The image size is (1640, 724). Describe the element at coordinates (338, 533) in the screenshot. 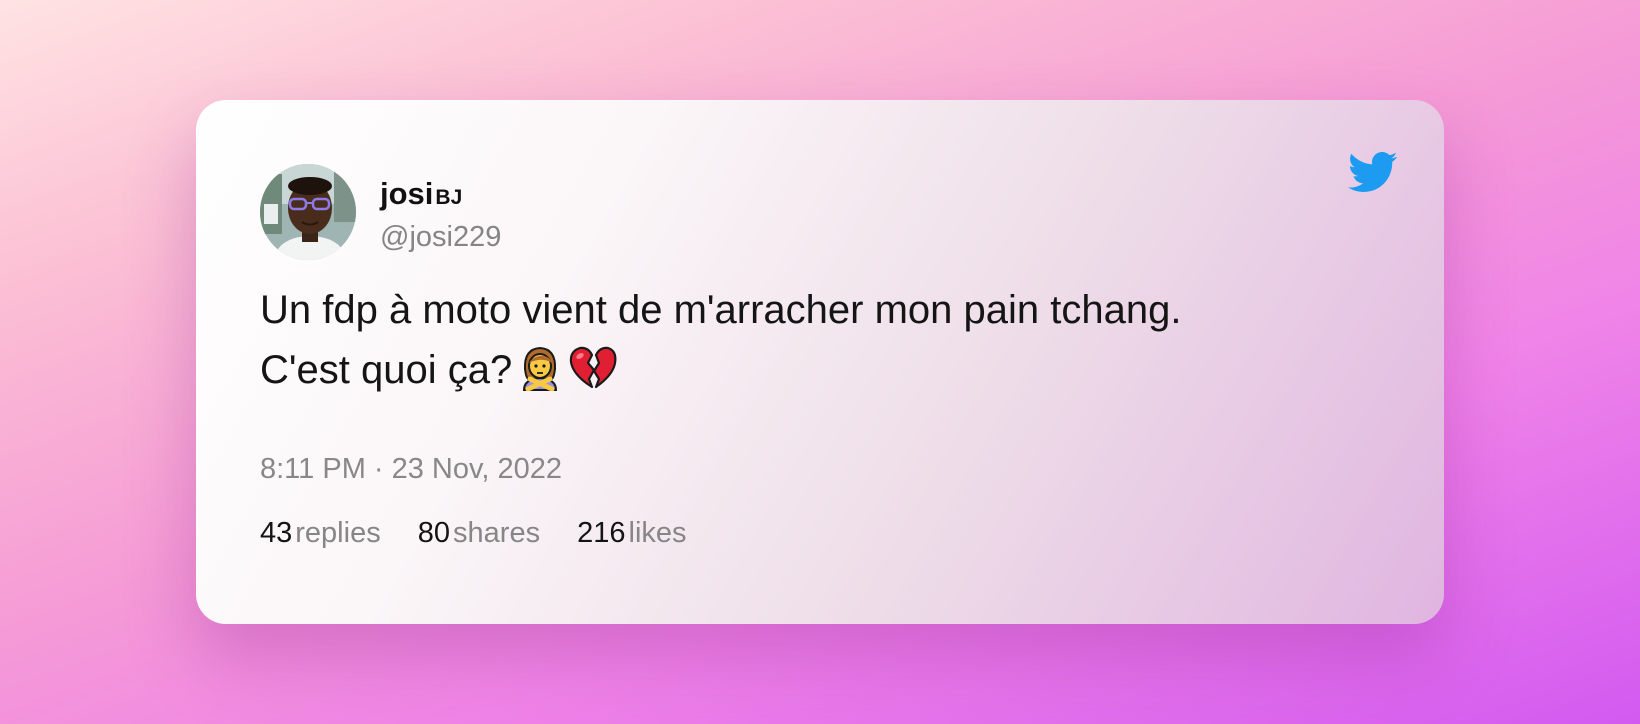

I see `replies-label: replies` at that location.